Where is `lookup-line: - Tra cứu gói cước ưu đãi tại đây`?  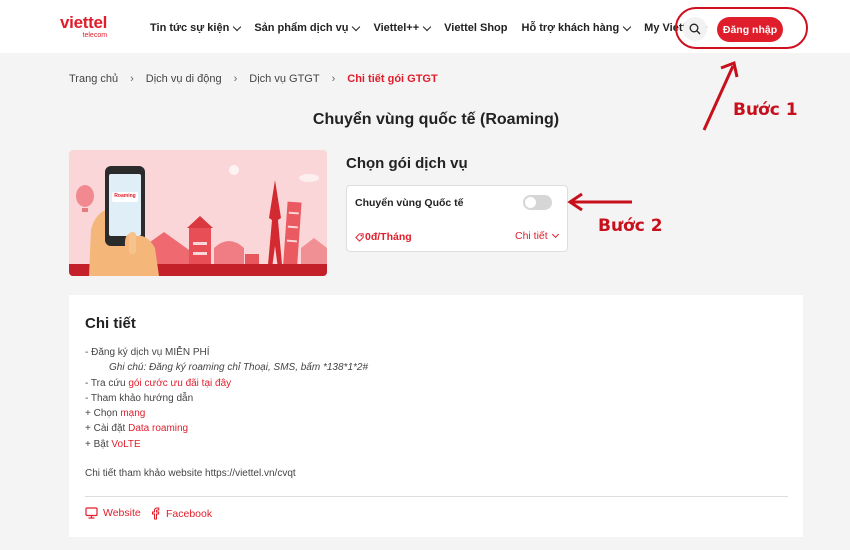
lookup-line: - Tra cứu gói cước ưu đãi tại đây is located at coordinates (226, 383).